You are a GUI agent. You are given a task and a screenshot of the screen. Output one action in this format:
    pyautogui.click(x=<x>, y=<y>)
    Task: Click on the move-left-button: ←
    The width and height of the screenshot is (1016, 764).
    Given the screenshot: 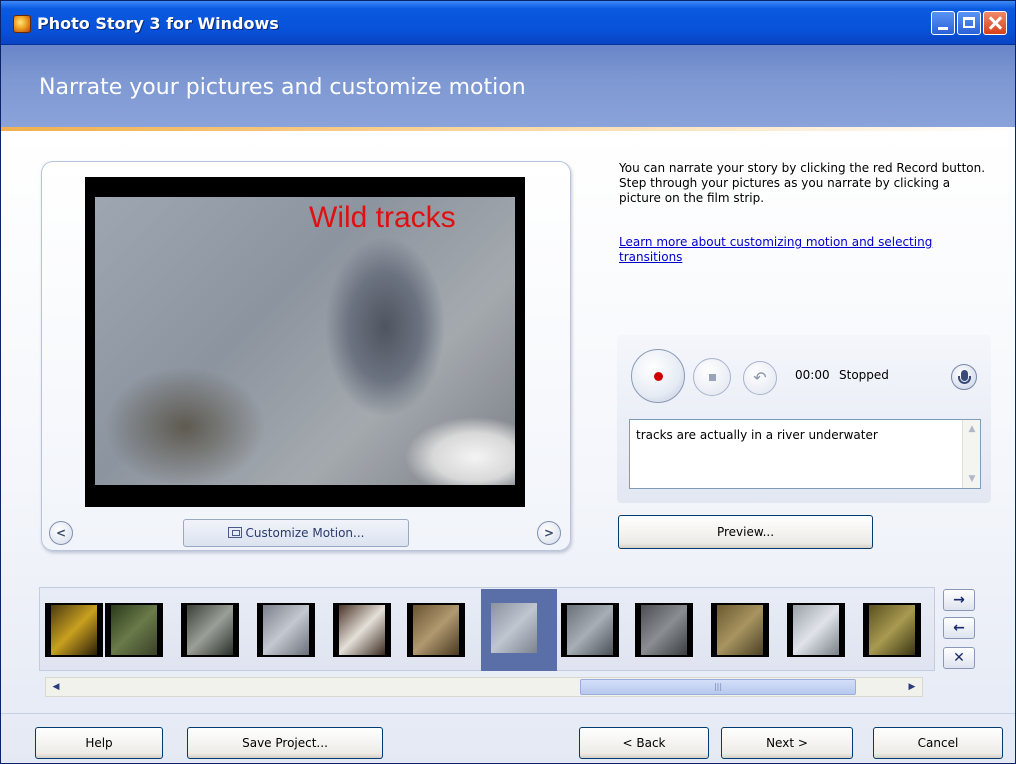 What is the action you would take?
    pyautogui.click(x=959, y=628)
    